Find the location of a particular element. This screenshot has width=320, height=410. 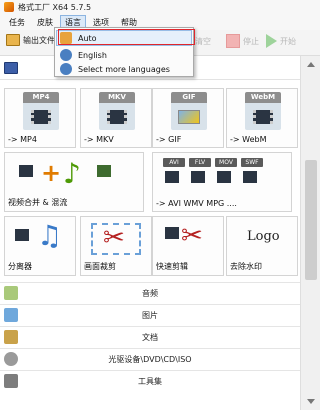

tile-label: 快速剪辑 is located at coordinates (172, 266).